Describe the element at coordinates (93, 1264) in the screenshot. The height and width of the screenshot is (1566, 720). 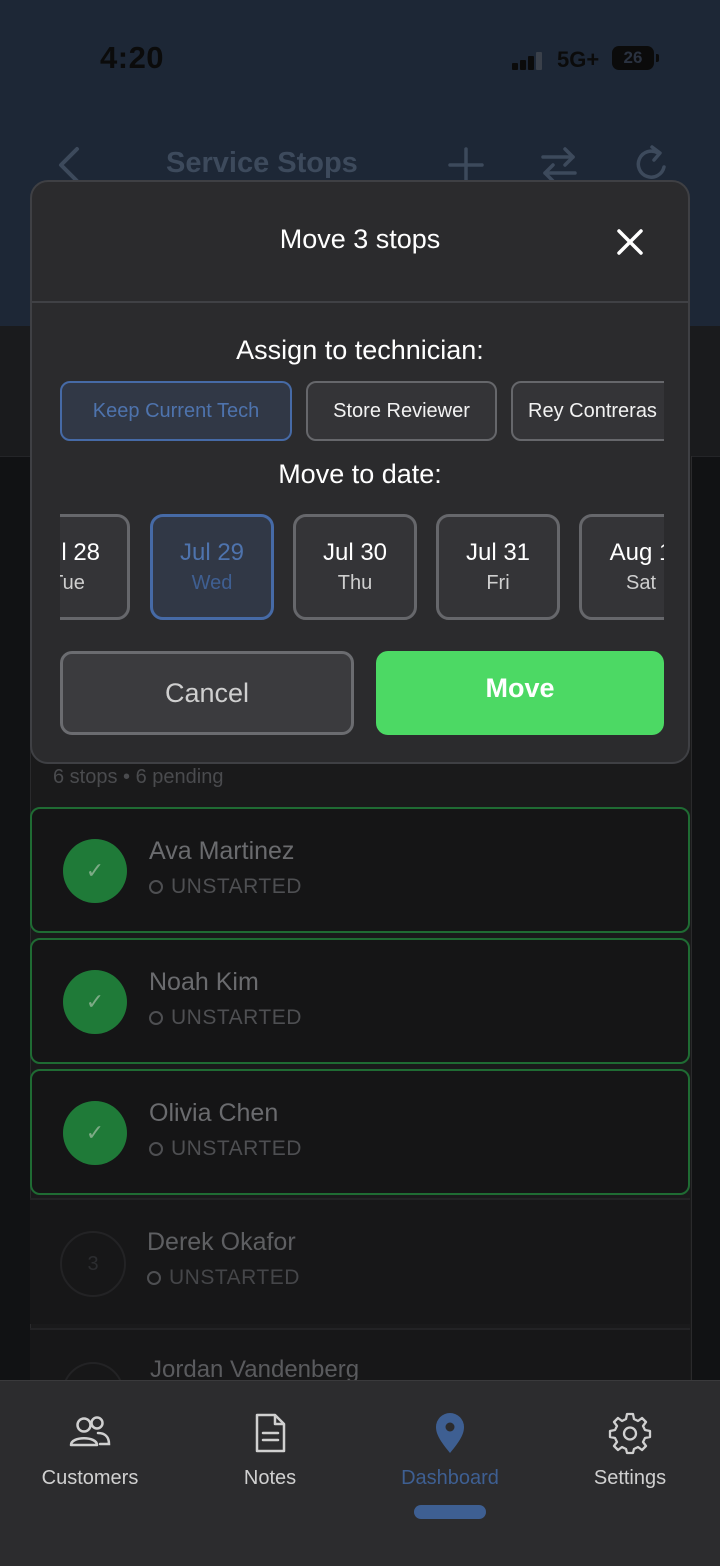
I see `stop-number: 3` at that location.